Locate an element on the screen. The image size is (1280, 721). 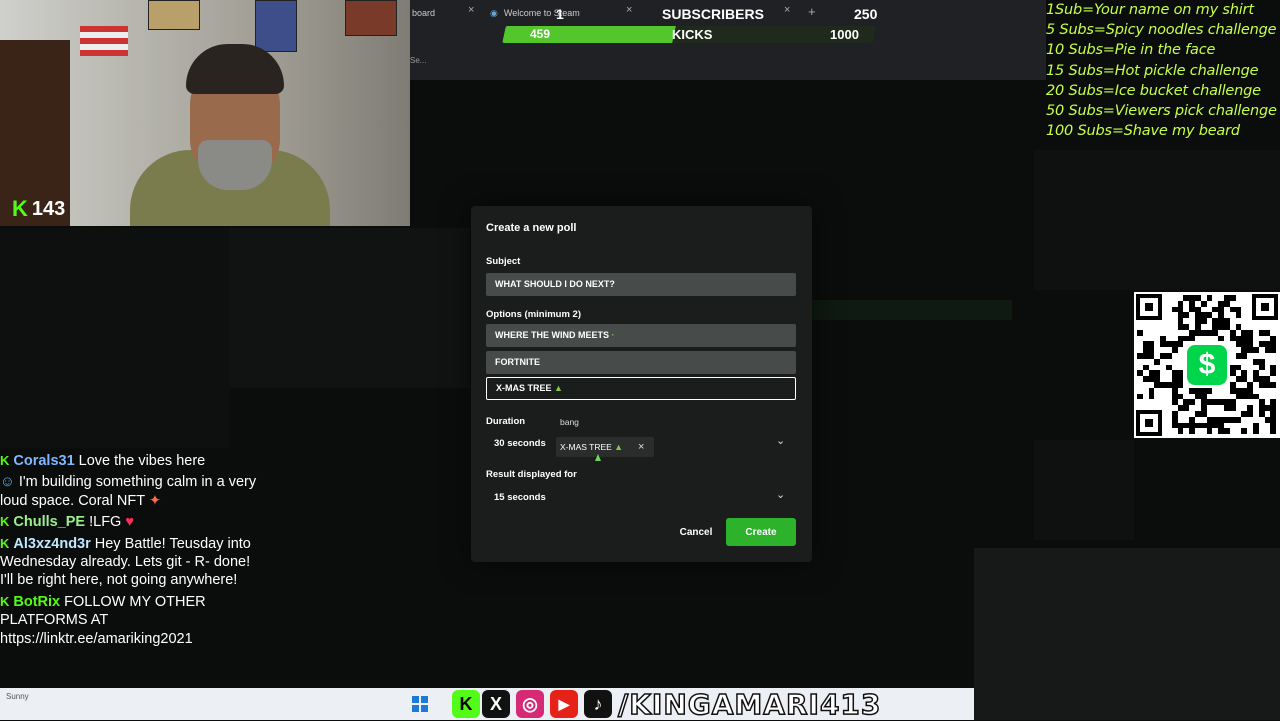
cancel-button: Cancel is located at coordinates (696, 532).